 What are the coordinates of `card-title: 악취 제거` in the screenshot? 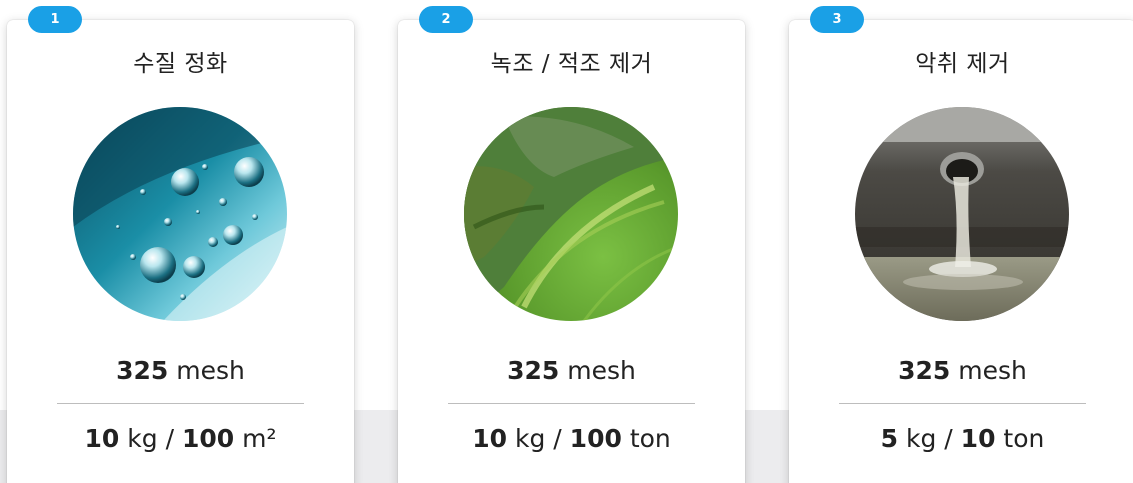 It's located at (962, 64).